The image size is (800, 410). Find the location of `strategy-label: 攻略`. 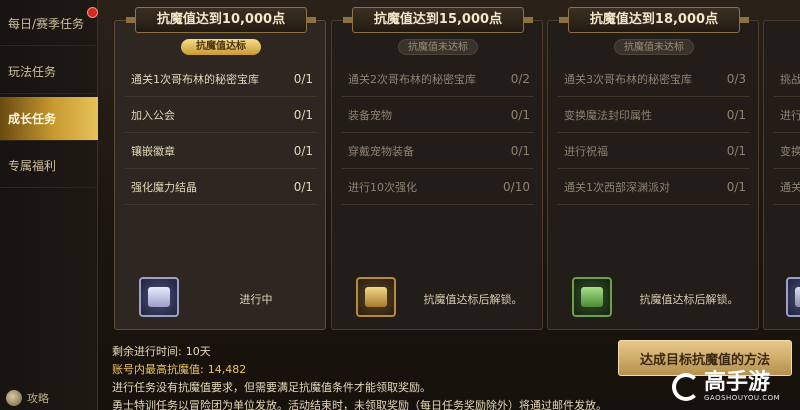

strategy-label: 攻略 is located at coordinates (38, 398).